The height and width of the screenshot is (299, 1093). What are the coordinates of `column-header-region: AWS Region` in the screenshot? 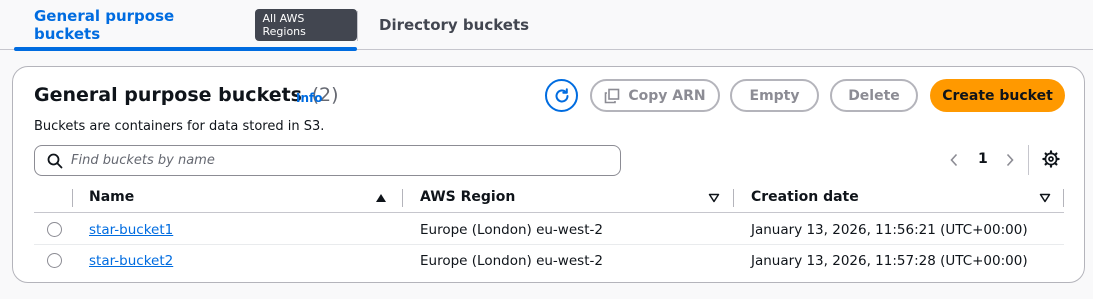 It's located at (467, 197).